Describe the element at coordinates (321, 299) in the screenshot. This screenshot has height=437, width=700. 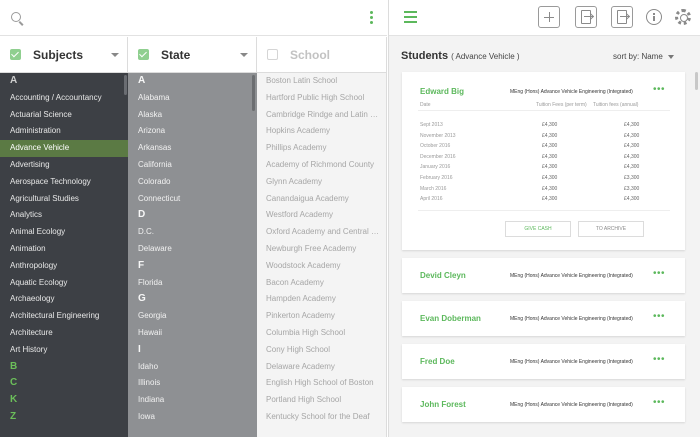
I see `school-item: Hampden Academy` at that location.